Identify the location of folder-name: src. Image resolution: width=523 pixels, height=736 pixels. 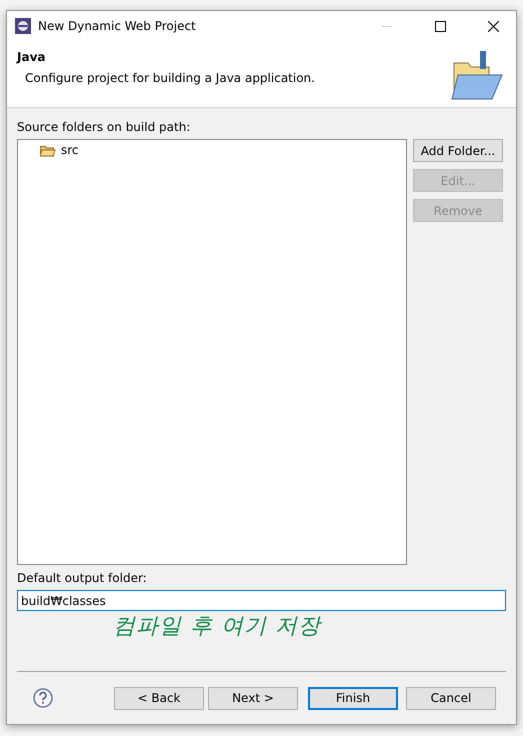
(70, 150).